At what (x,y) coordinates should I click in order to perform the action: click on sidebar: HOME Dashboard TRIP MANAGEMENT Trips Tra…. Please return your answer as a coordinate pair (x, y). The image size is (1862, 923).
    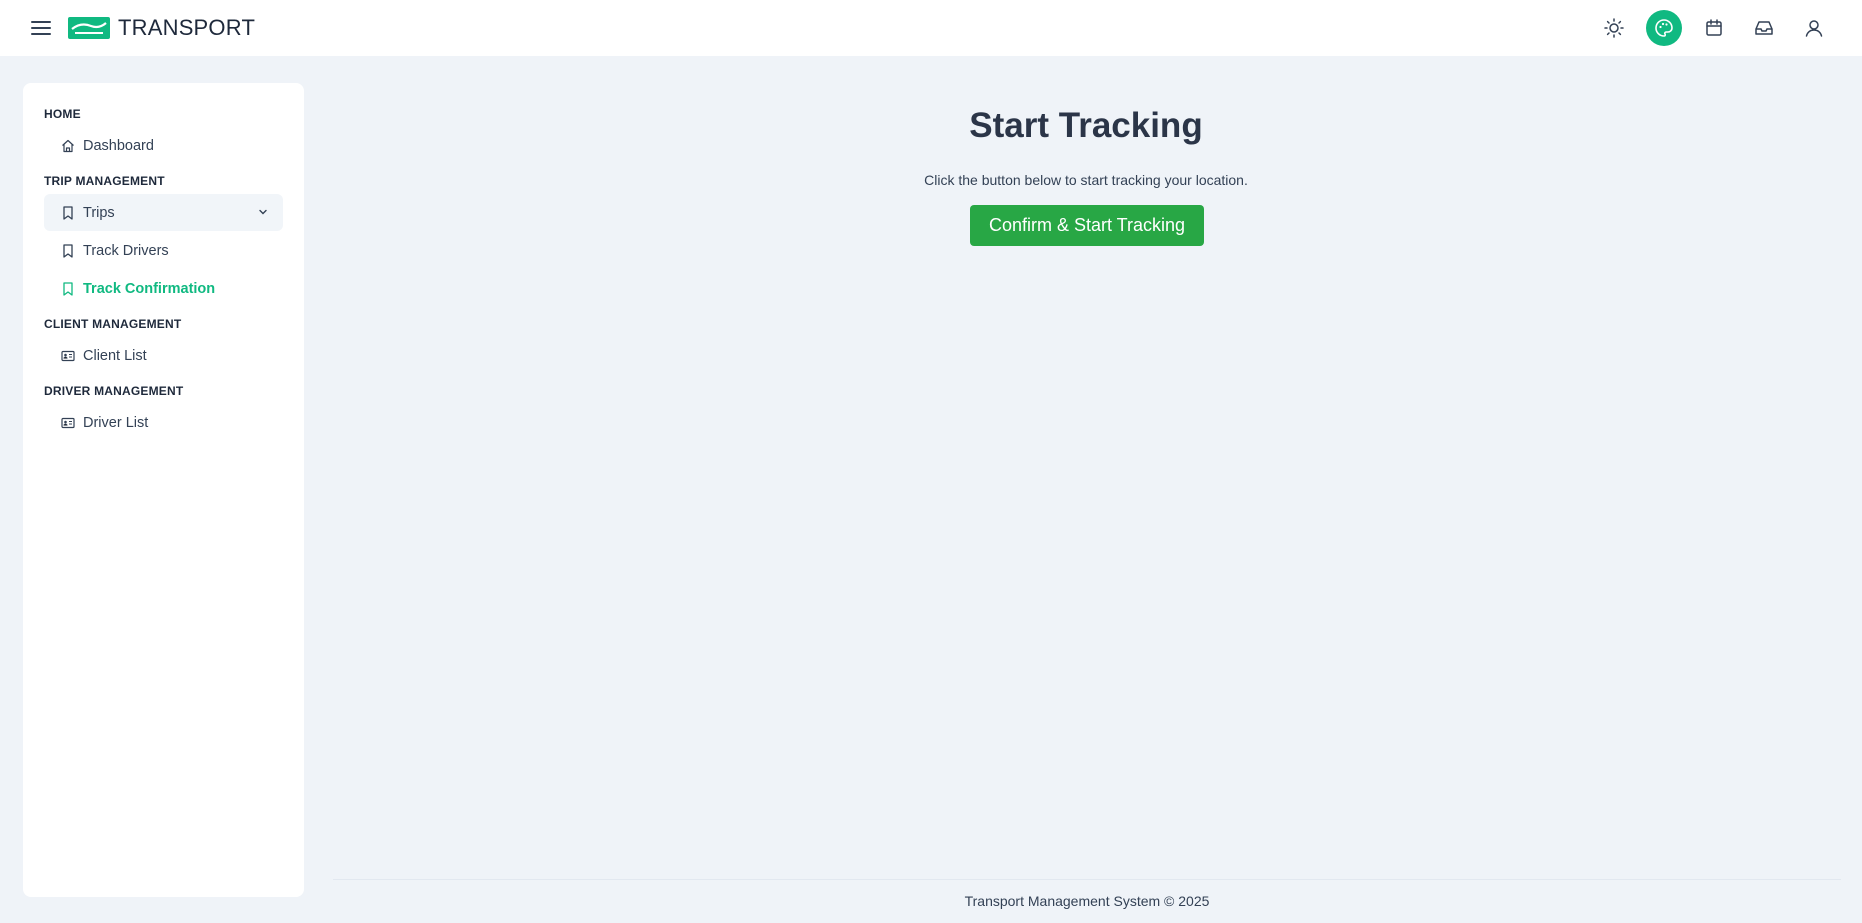
    Looking at the image, I should click on (163, 490).